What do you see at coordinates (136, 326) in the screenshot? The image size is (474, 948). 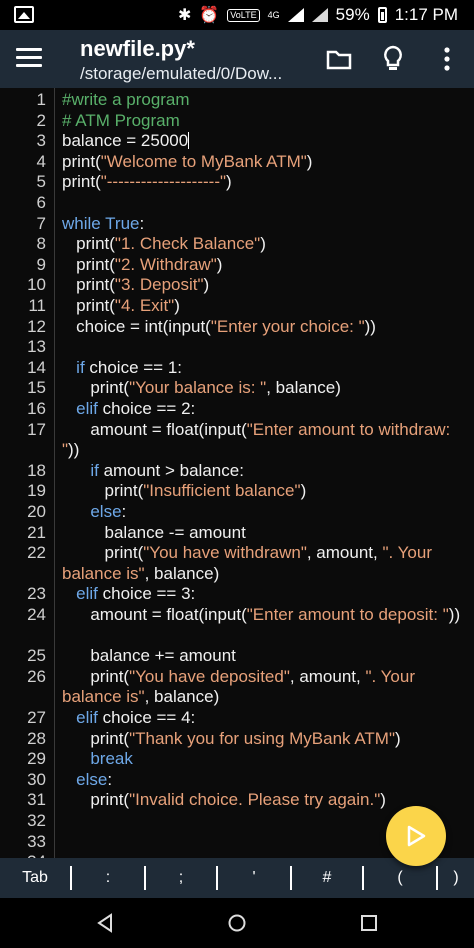 I see `code-token: choice = int(input(` at bounding box center [136, 326].